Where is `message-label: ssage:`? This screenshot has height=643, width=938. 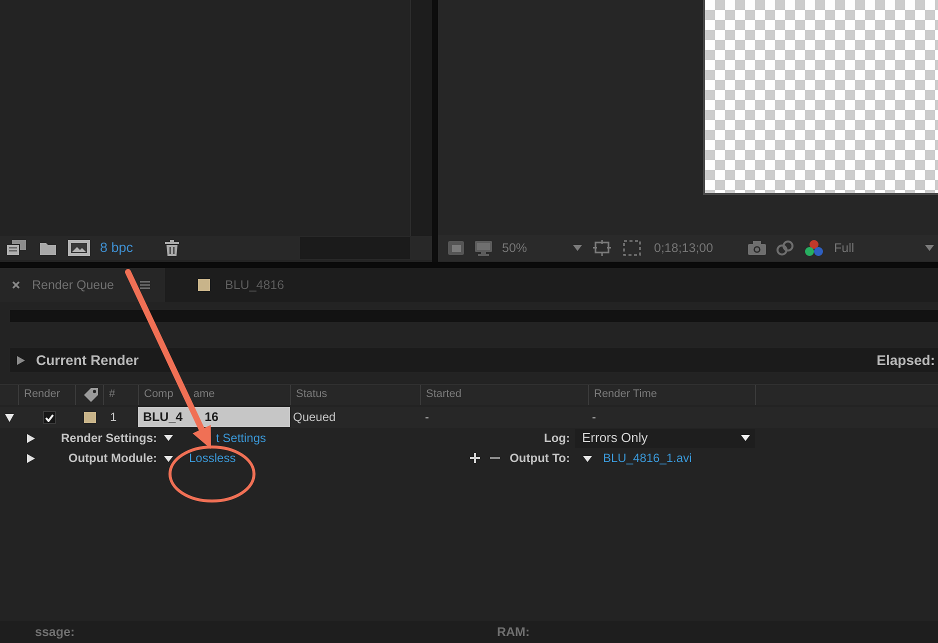 message-label: ssage: is located at coordinates (55, 631).